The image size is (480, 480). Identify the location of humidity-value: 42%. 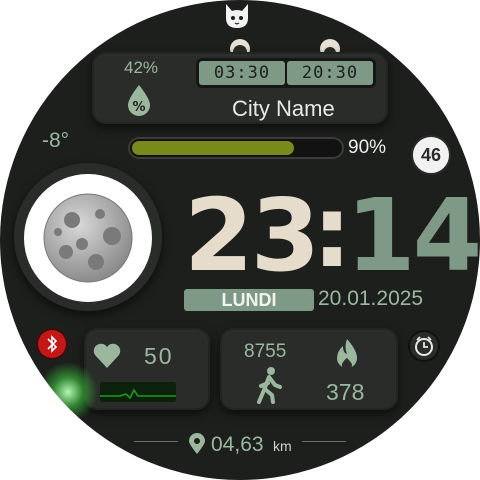
(141, 67).